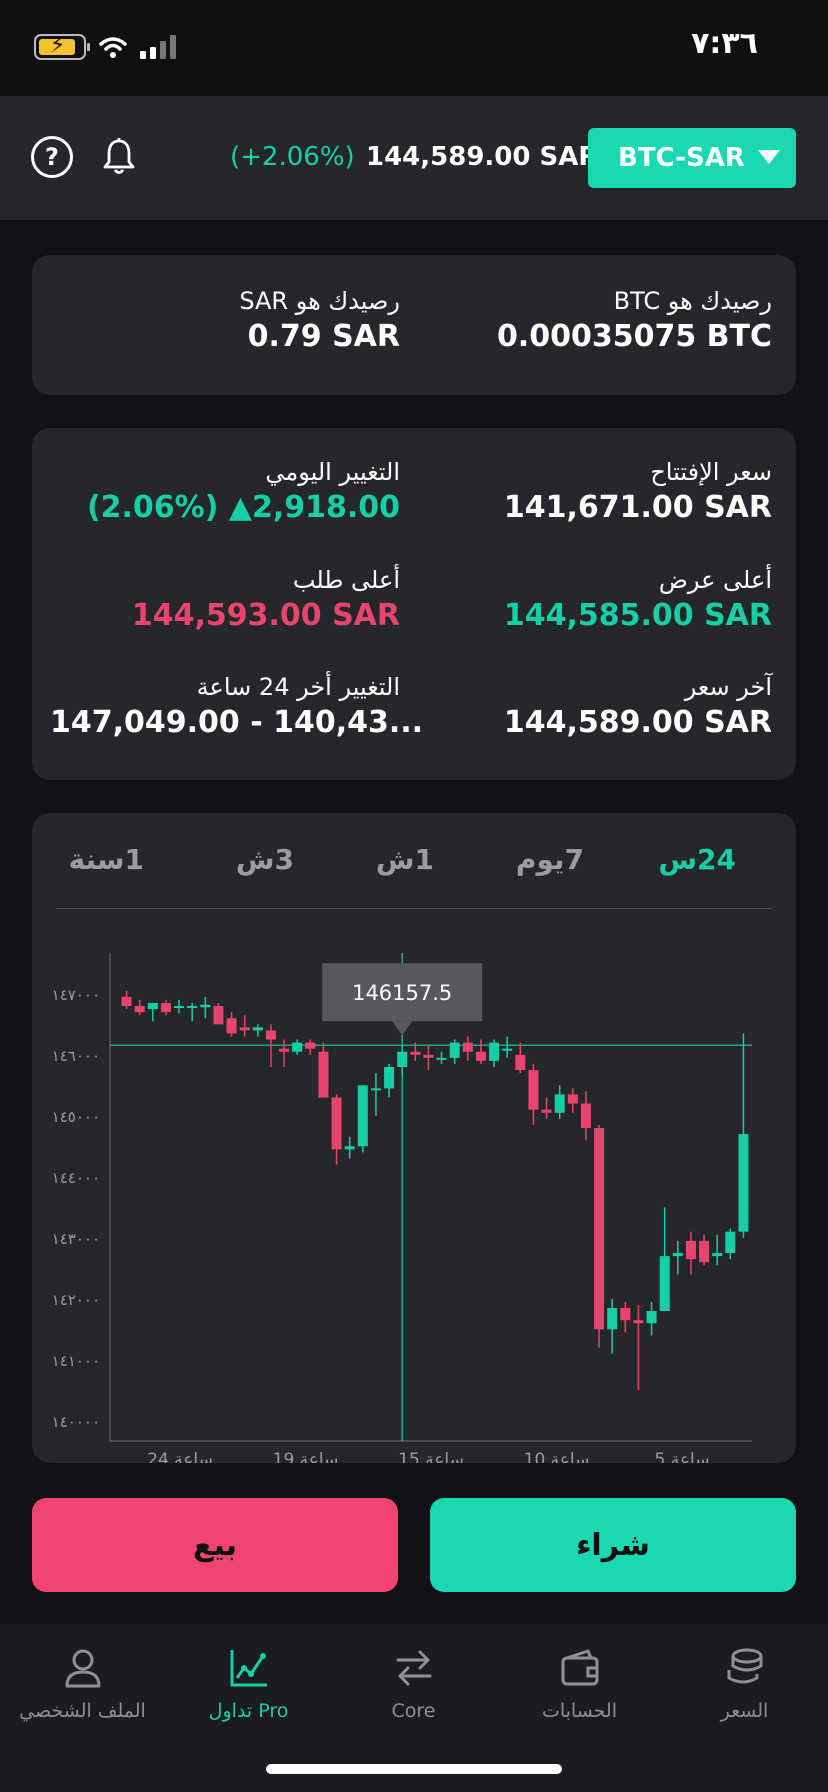  Describe the element at coordinates (579, 1684) in the screenshot. I see `nav-item-accounts: الحسابات` at that location.